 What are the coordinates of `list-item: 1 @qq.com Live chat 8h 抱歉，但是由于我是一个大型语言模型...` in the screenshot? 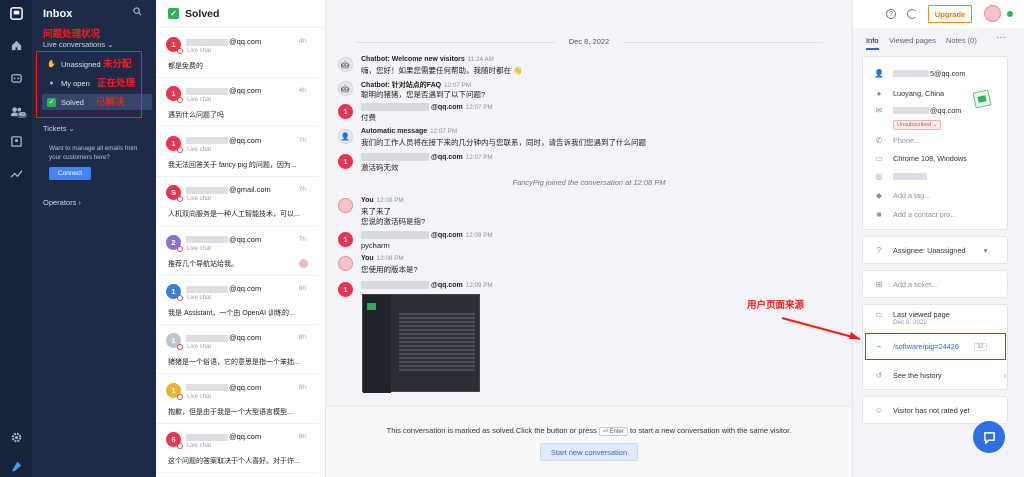 It's located at (237, 399).